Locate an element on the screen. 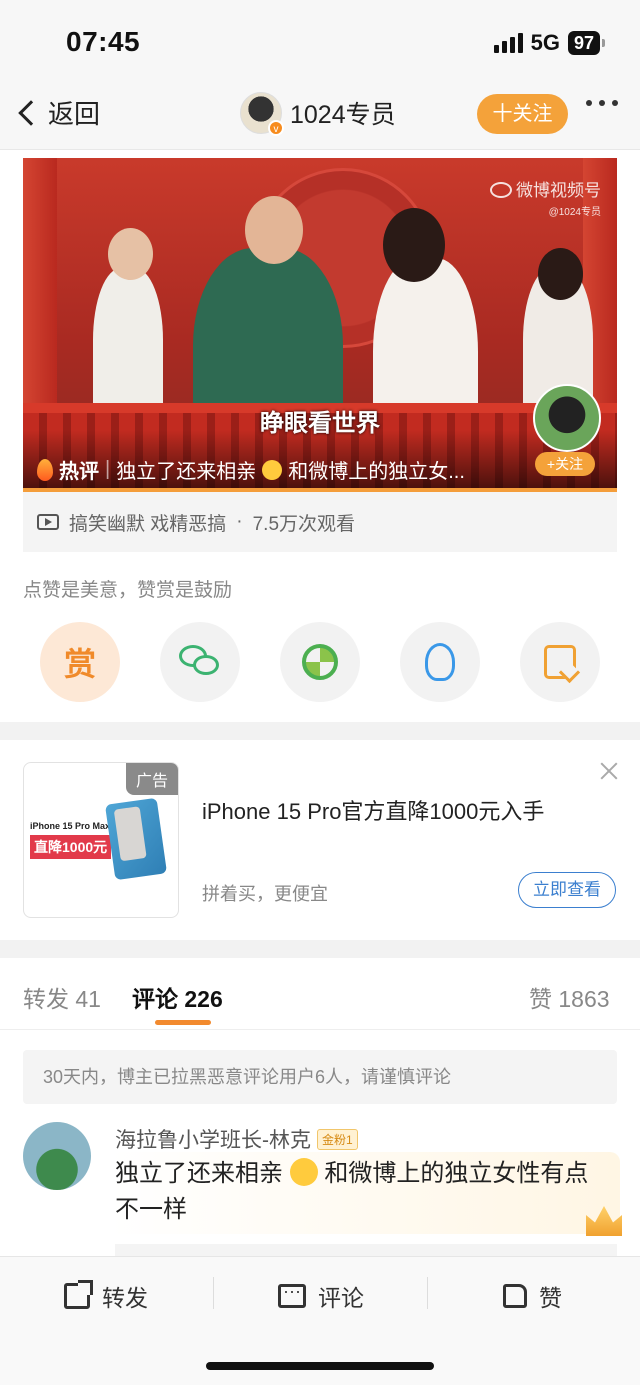  repost-icon is located at coordinates (78, 1294).